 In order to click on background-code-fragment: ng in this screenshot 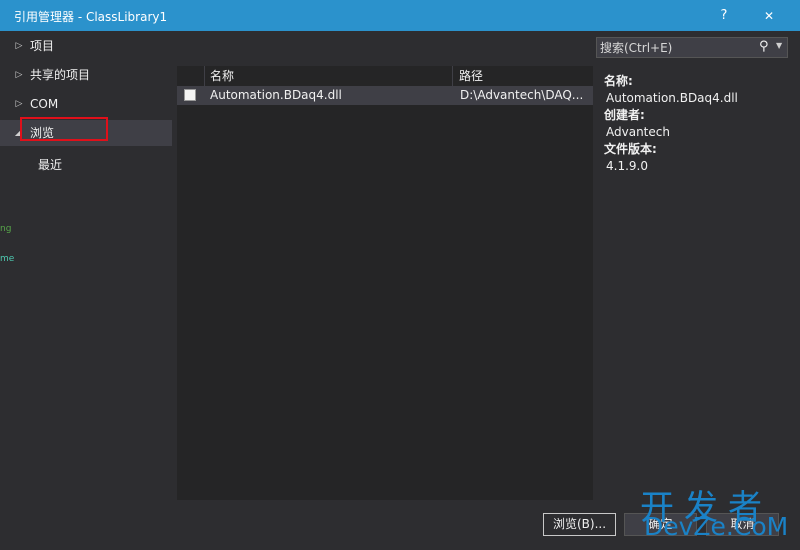, I will do `click(6, 229)`.